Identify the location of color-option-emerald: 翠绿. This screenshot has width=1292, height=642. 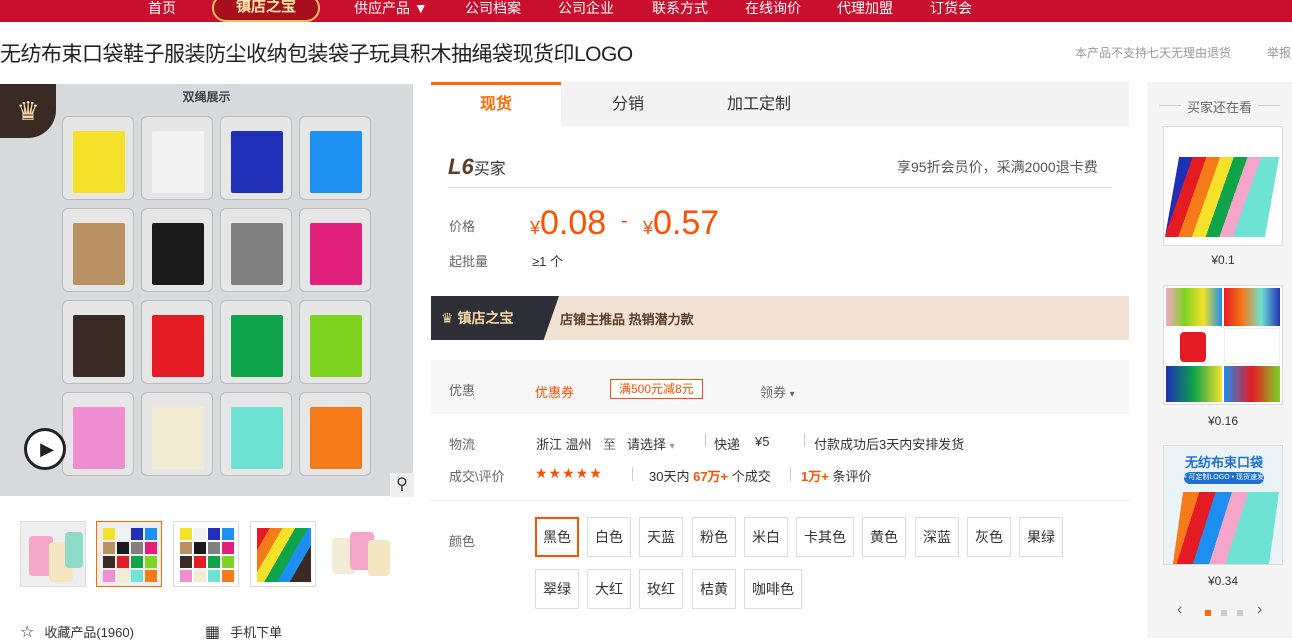
(557, 589).